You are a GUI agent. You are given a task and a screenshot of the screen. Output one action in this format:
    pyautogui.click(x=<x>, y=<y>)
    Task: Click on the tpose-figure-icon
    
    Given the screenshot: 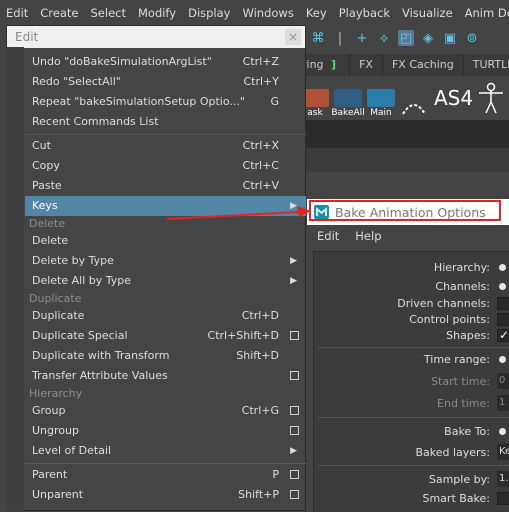 What is the action you would take?
    pyautogui.click(x=491, y=98)
    